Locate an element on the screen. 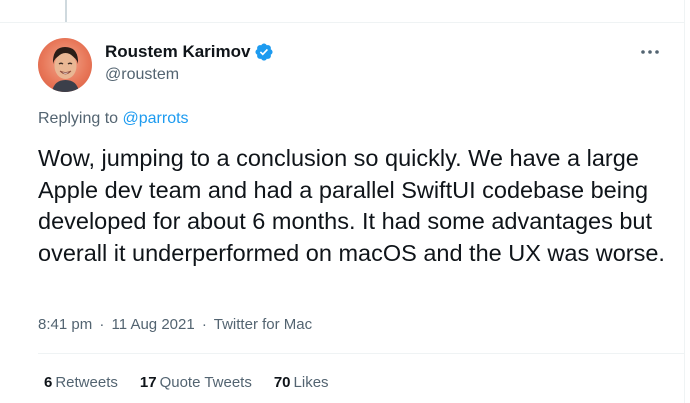  likes-count: 70 is located at coordinates (282, 382).